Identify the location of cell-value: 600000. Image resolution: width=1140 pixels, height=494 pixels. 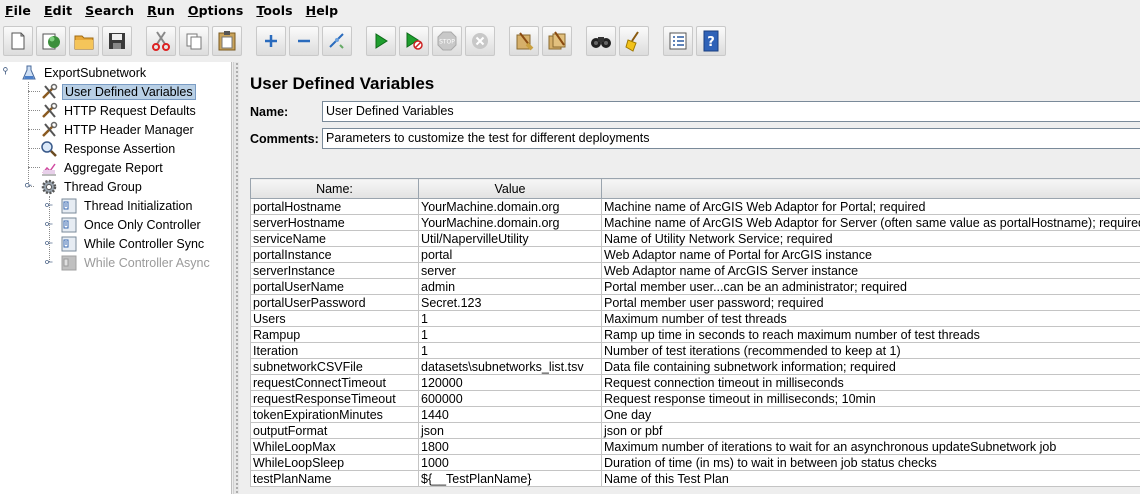
(510, 398).